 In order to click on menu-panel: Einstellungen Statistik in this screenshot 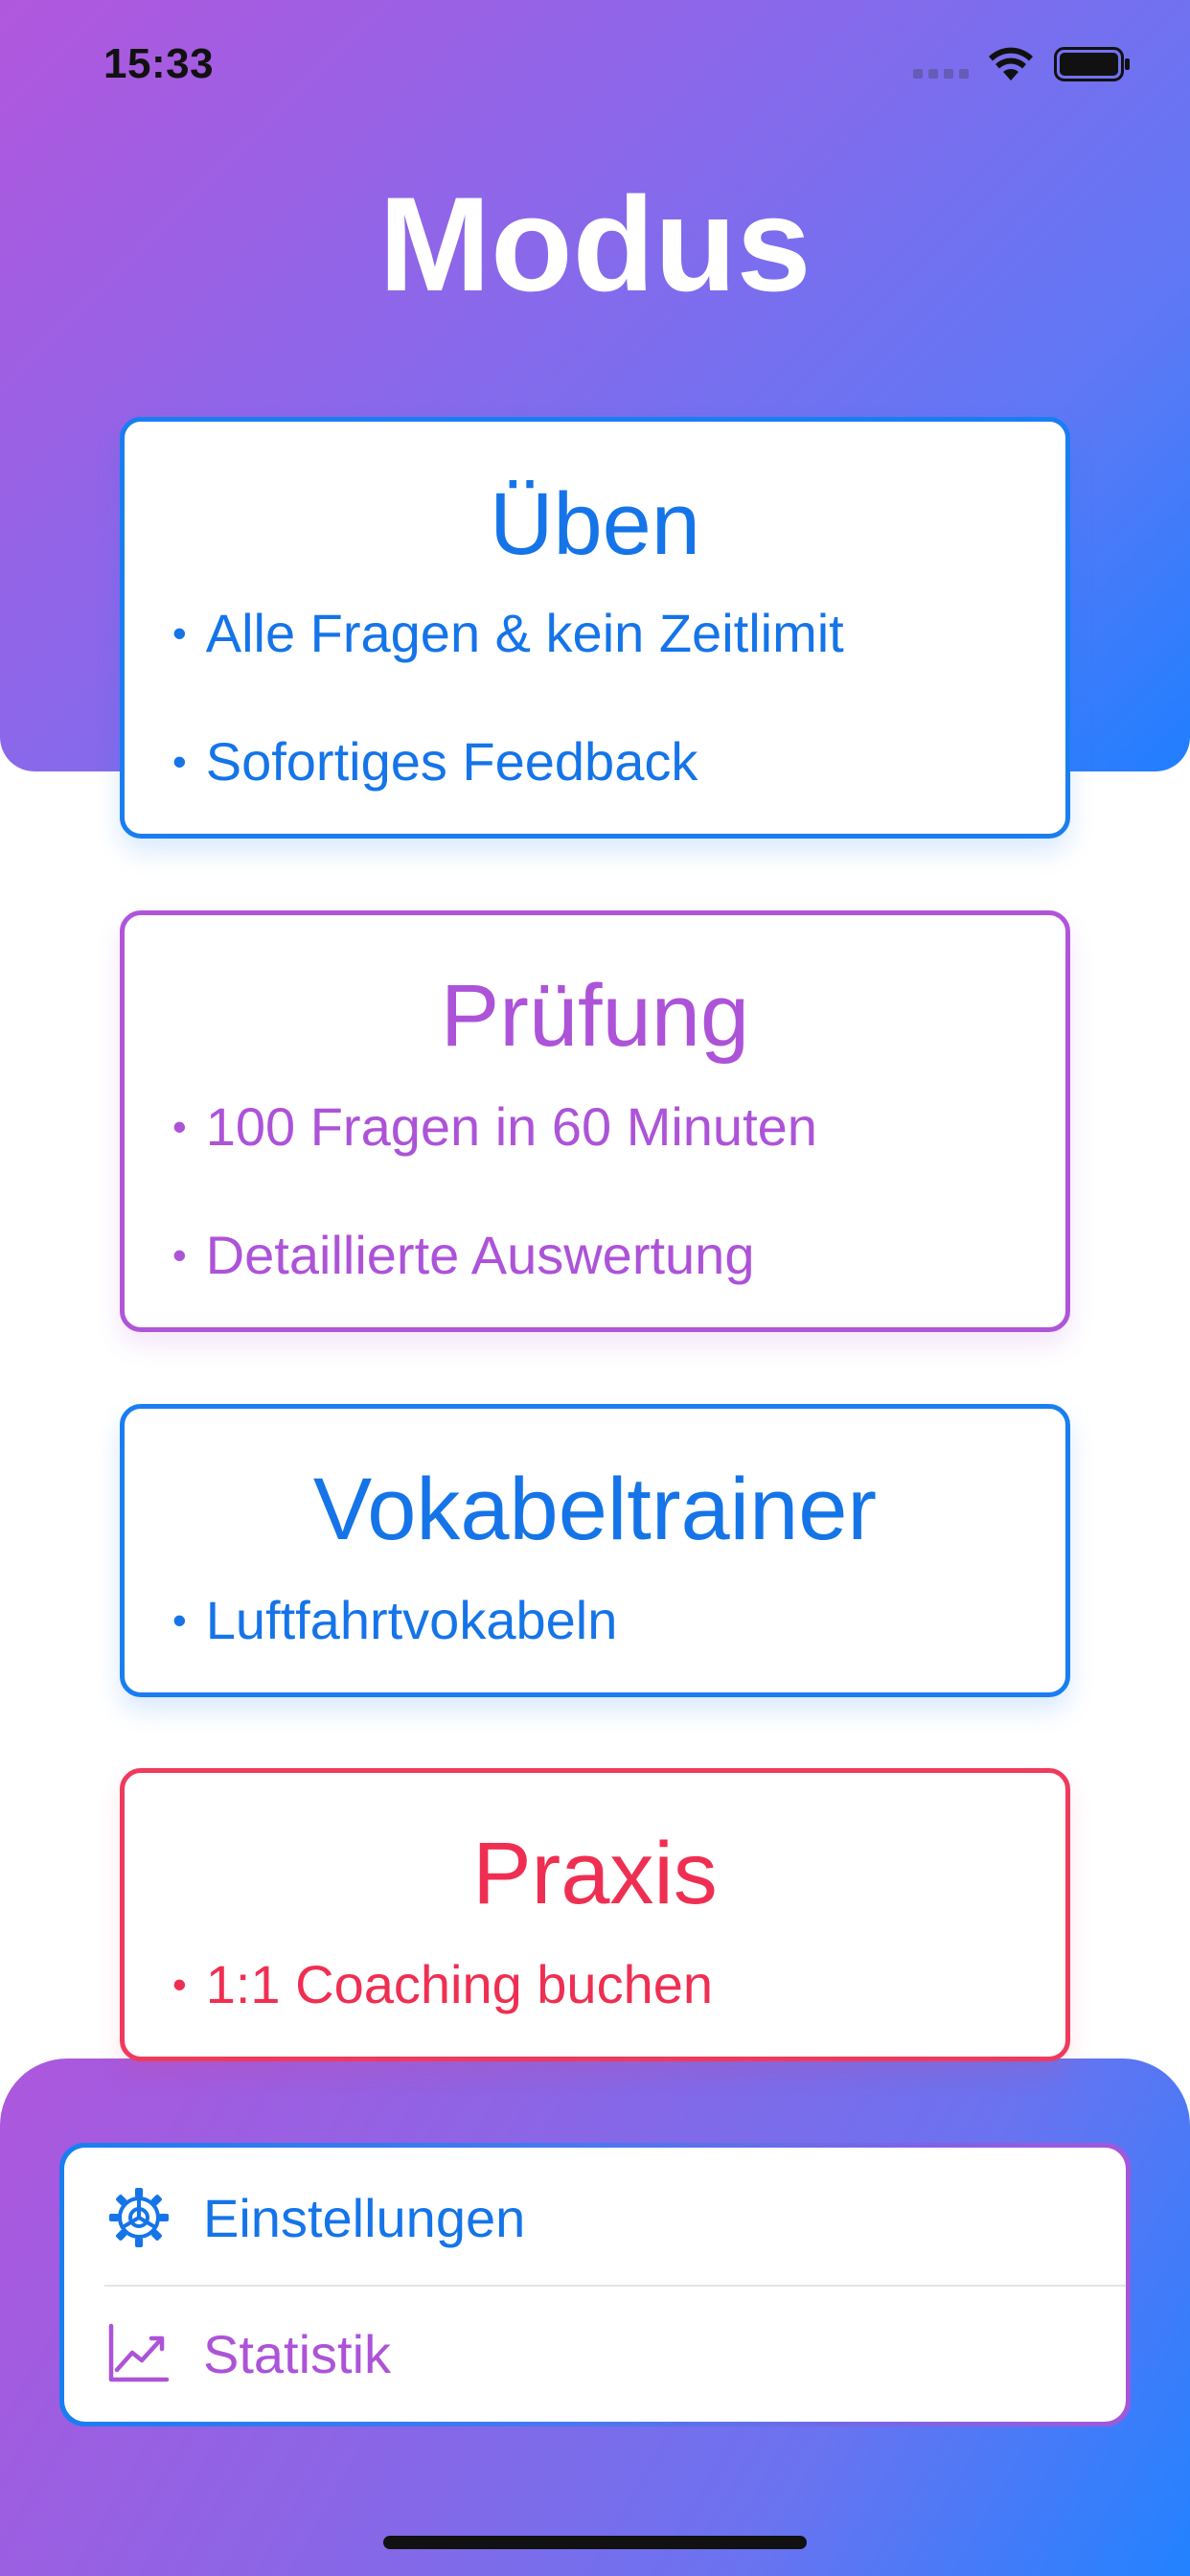, I will do `click(595, 2285)`.